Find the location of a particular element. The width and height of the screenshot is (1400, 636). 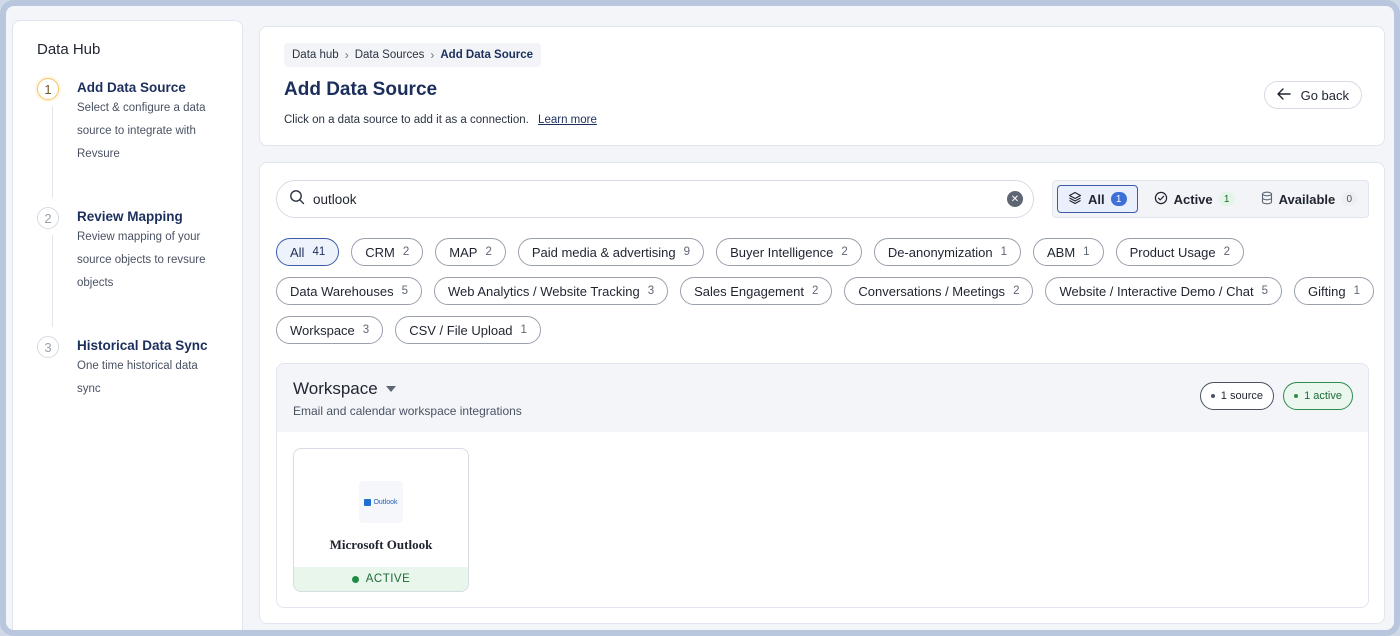

step-number: 1 is located at coordinates (48, 89).